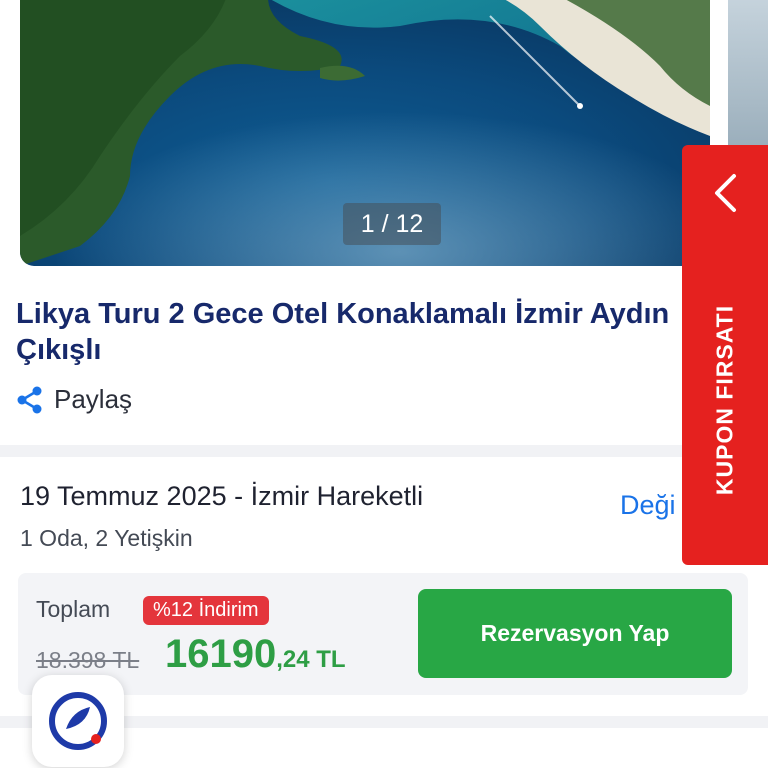 This screenshot has width=768, height=768. What do you see at coordinates (384, 451) in the screenshot?
I see `section-divider` at bounding box center [384, 451].